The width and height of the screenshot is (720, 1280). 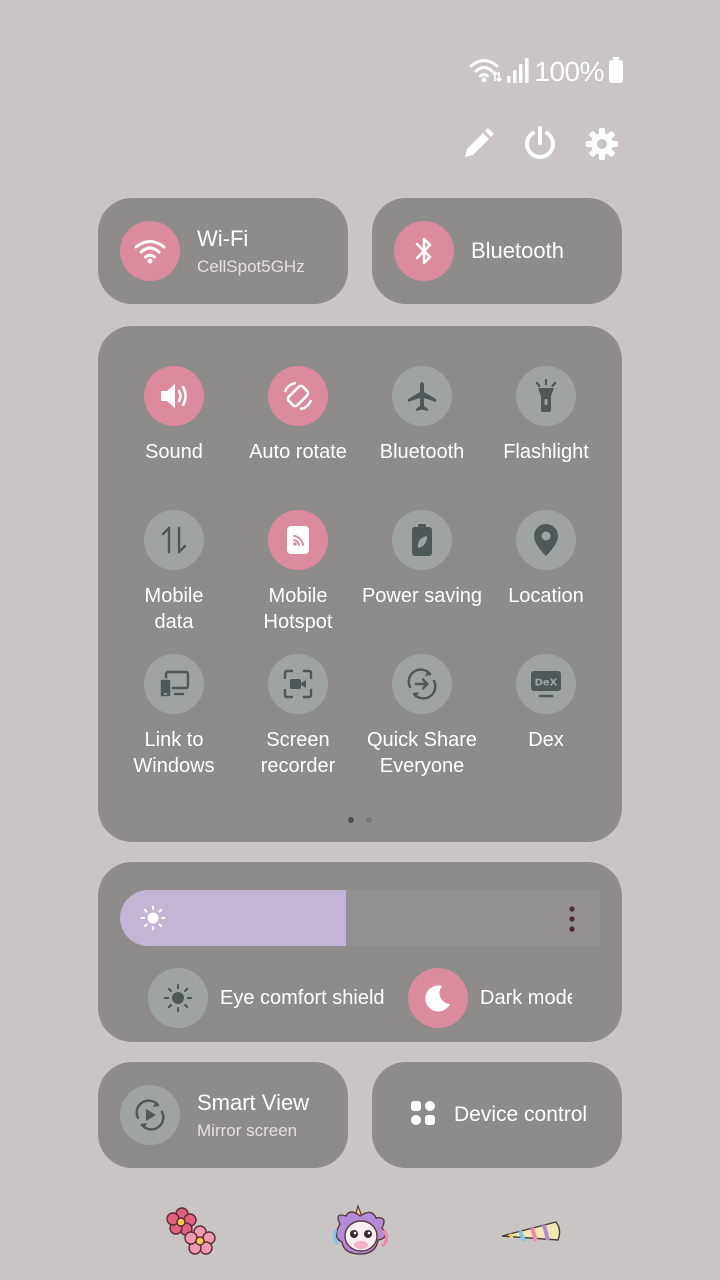 I want to click on bluetooth-tile: Bluetooth, so click(x=497, y=251).